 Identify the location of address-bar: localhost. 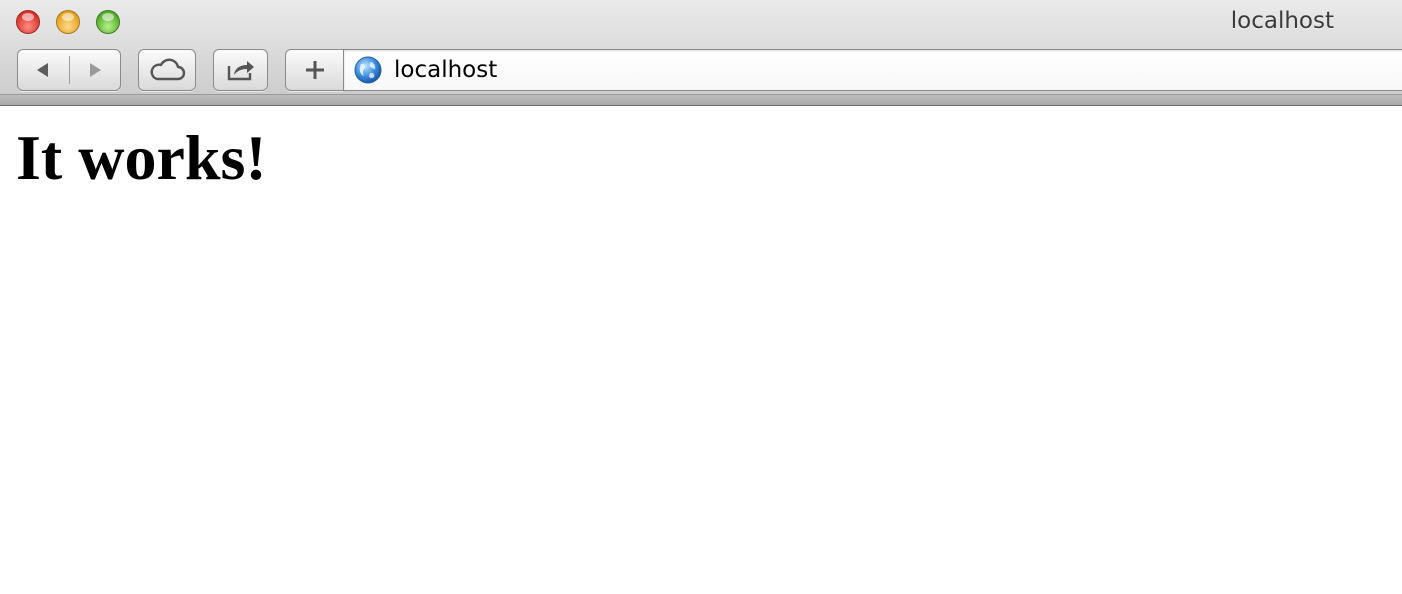
(872, 70).